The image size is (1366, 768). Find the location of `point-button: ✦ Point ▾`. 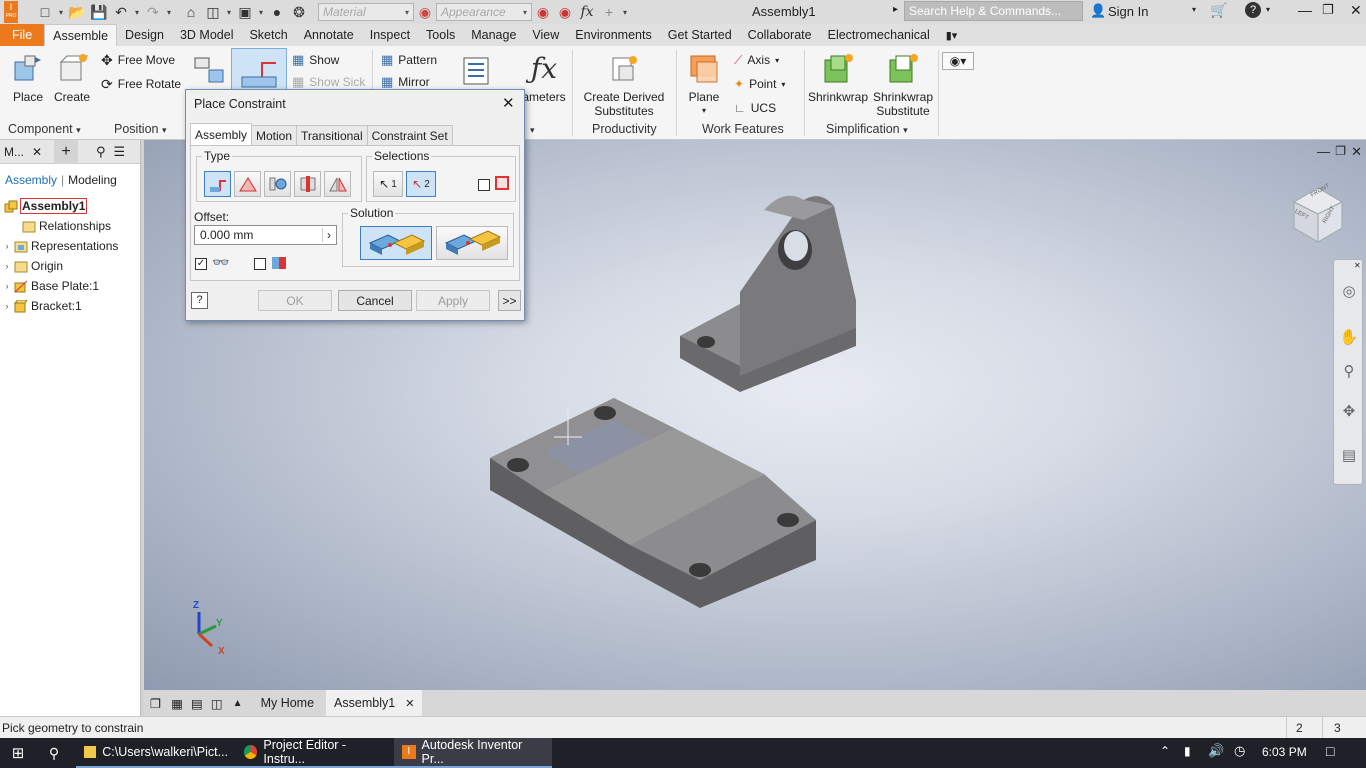

point-button: ✦ Point ▾ is located at coordinates (759, 84).